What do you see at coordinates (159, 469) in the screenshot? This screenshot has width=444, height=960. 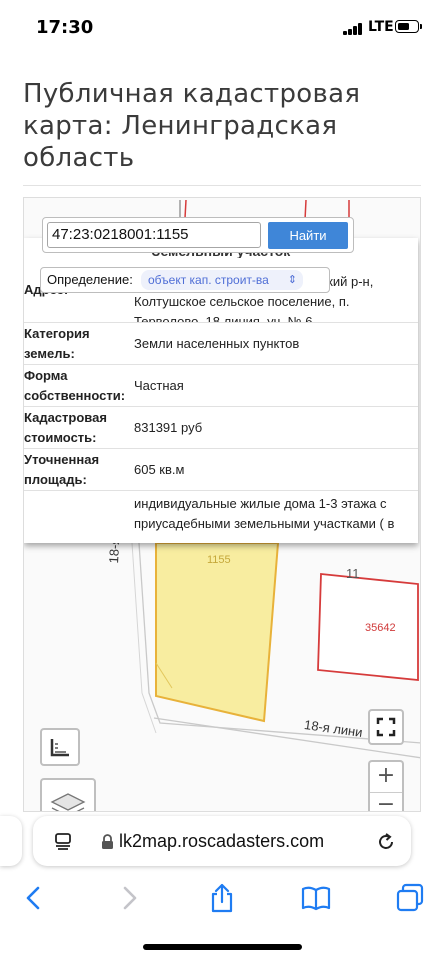 I see `info-value: 605 кв.м` at bounding box center [159, 469].